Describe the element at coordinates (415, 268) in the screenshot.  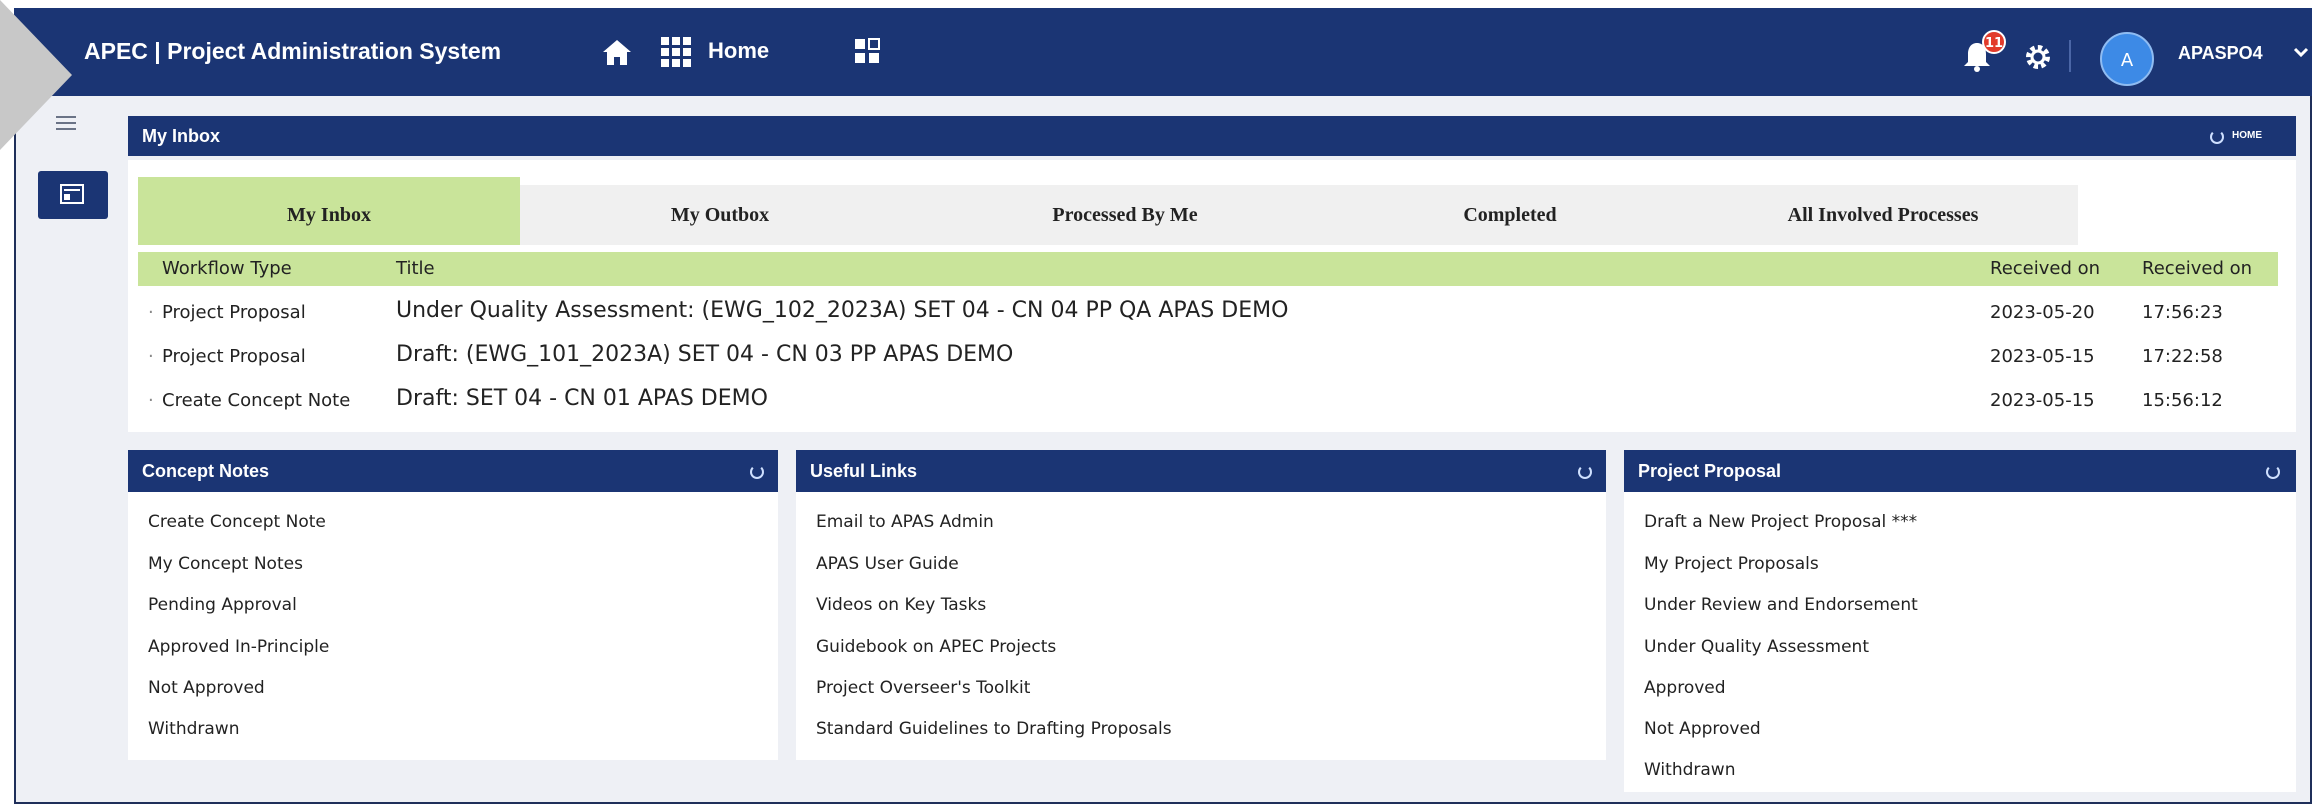
I see `column-title: Title` at that location.